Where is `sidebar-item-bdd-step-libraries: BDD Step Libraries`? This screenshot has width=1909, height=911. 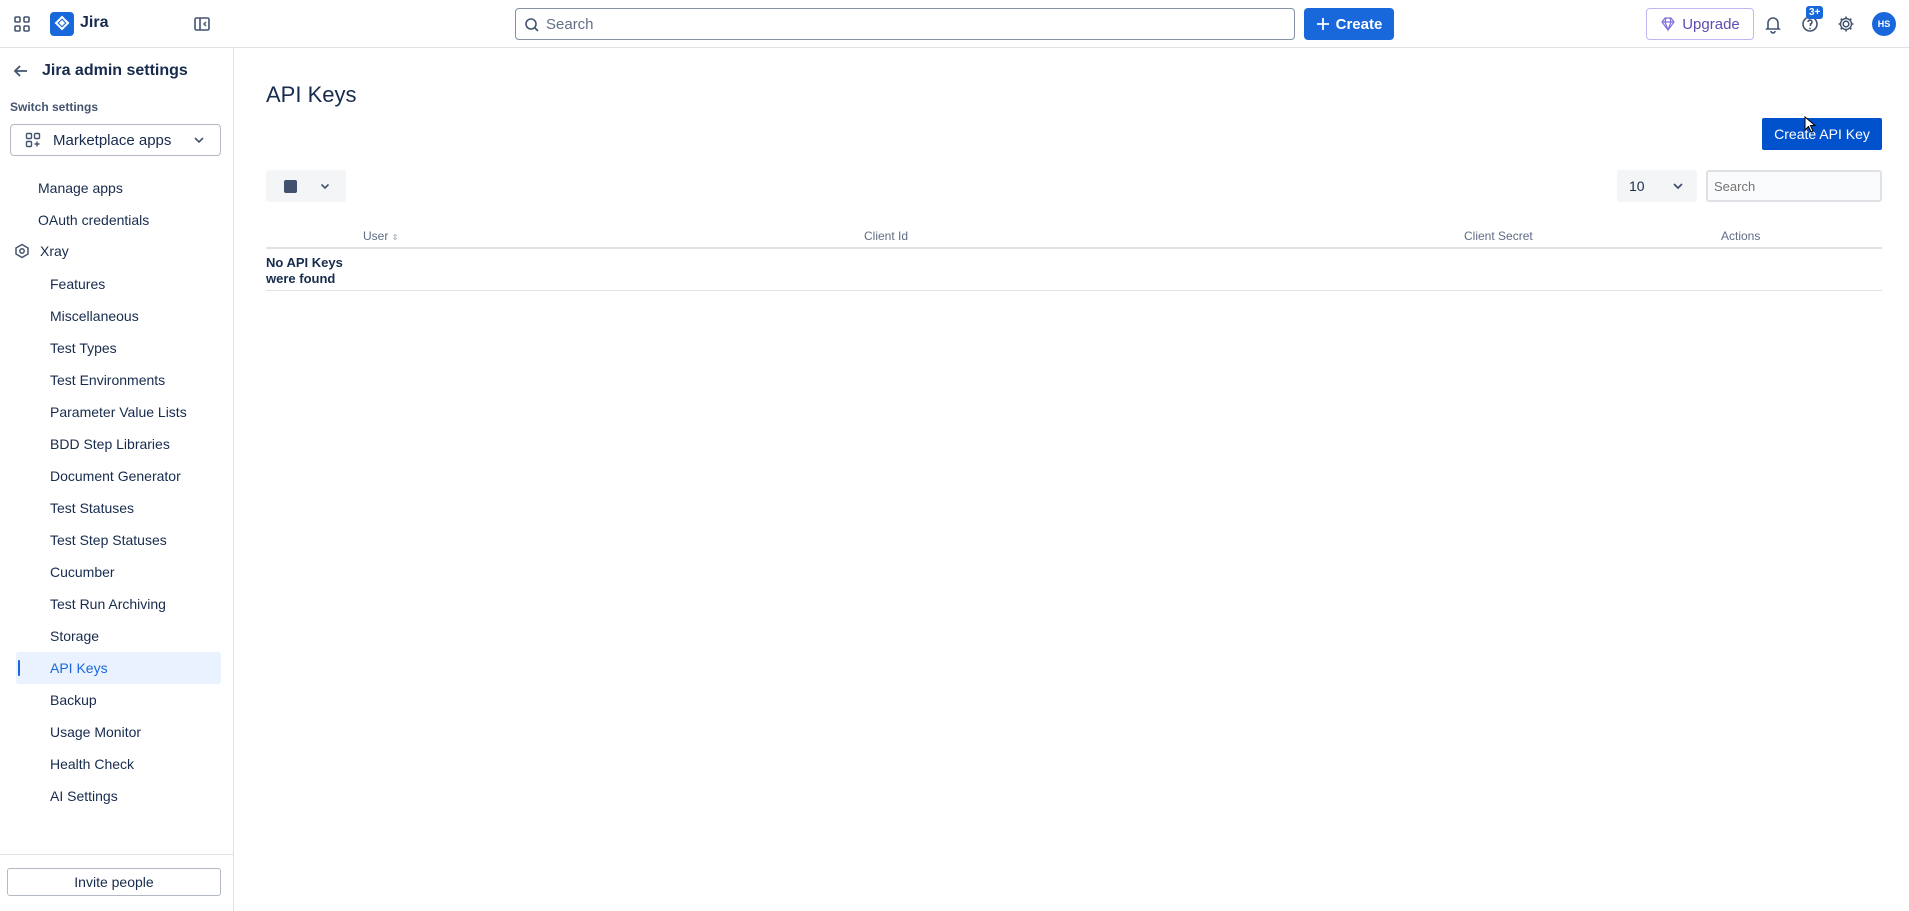 sidebar-item-bdd-step-libraries: BDD Step Libraries is located at coordinates (110, 444).